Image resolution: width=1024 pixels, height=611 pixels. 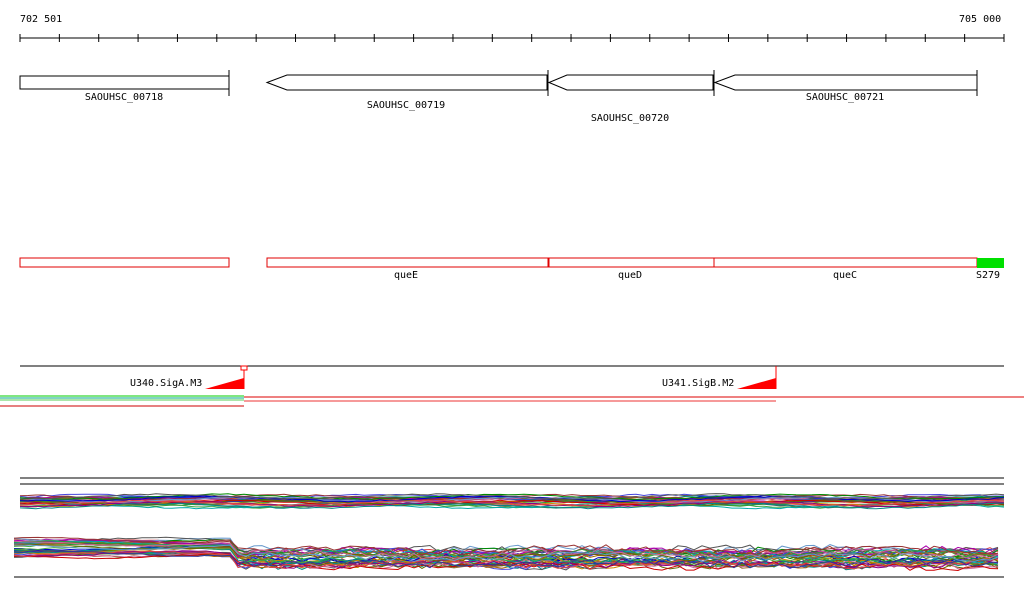 What do you see at coordinates (845, 276) in the screenshot?
I see `feature-label: queC` at bounding box center [845, 276].